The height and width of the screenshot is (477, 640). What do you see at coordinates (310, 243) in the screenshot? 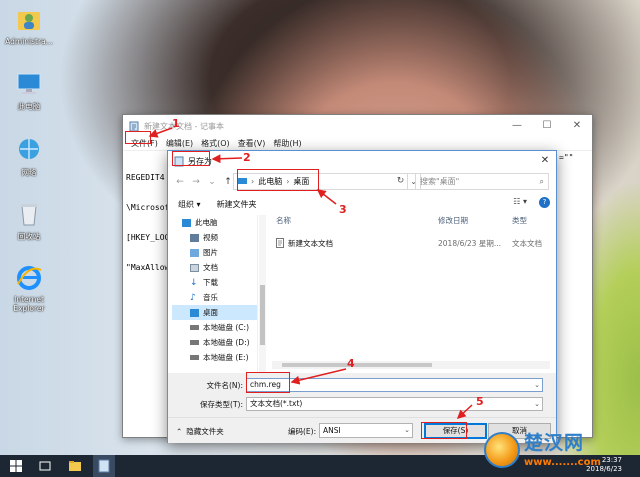
I see `file-name: 新建文本文档` at bounding box center [310, 243].